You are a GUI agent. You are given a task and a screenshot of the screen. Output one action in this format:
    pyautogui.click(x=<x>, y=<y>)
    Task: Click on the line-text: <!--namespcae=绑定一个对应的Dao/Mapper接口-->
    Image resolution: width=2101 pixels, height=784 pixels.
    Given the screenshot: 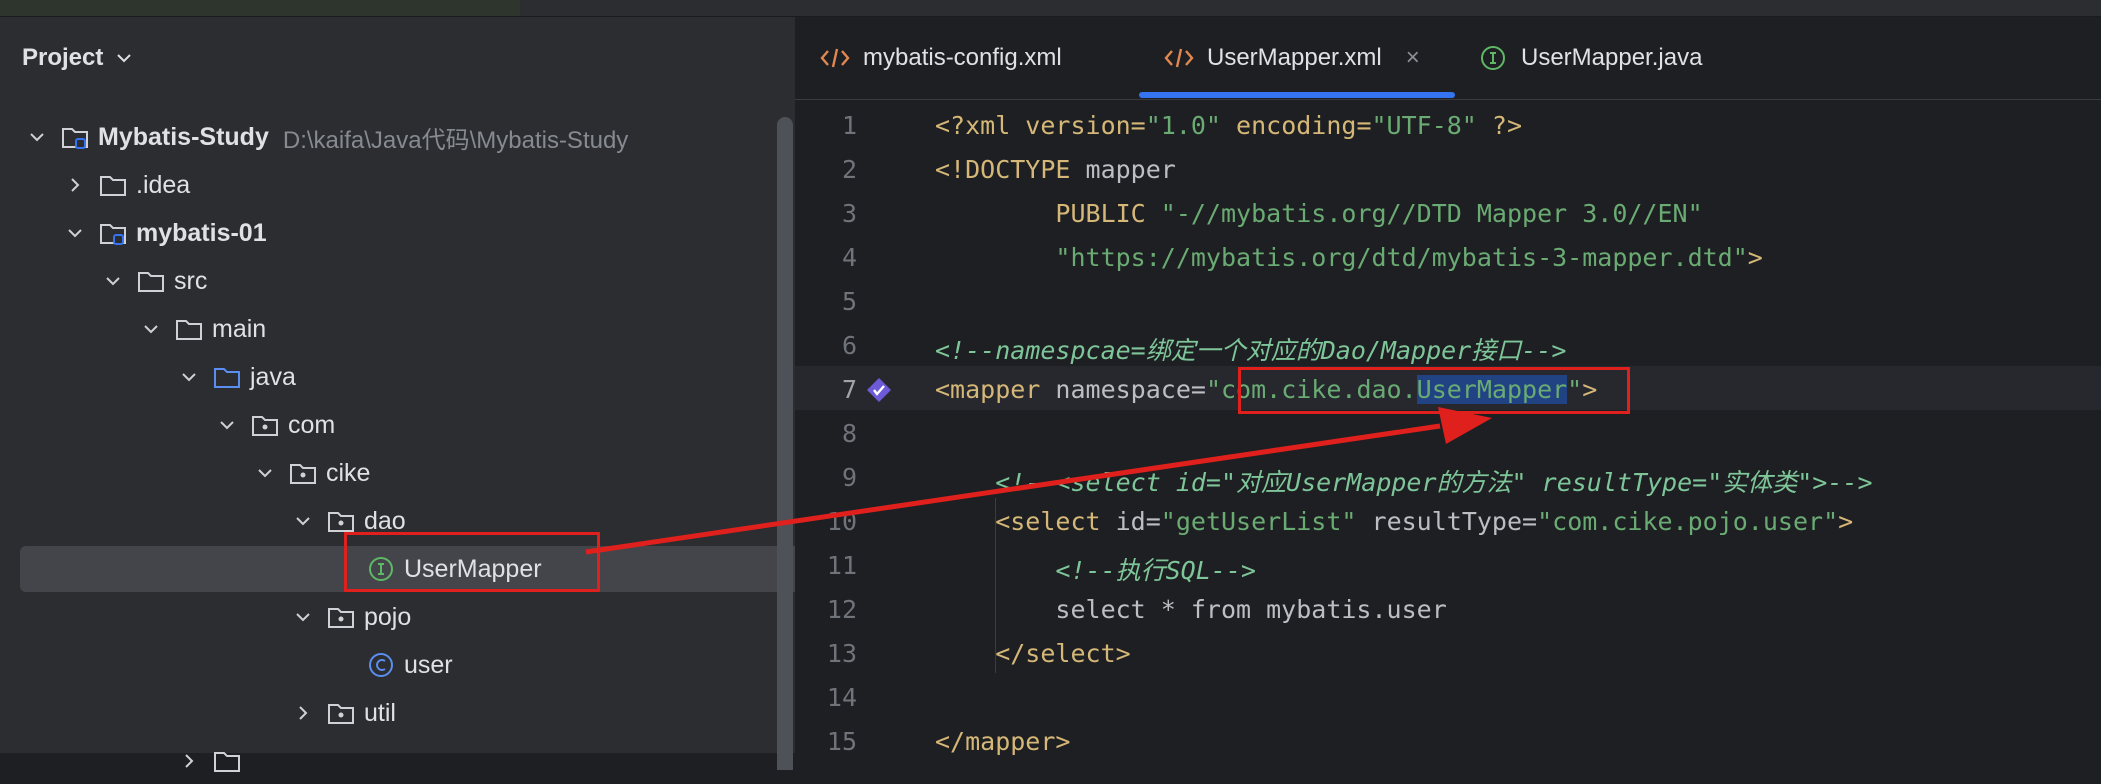 What is the action you would take?
    pyautogui.click(x=1251, y=350)
    